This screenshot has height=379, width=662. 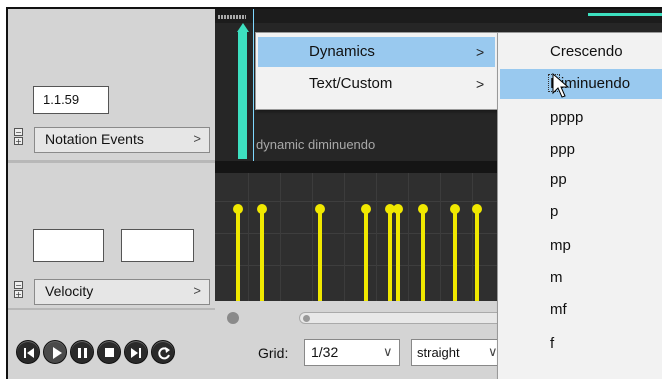 What do you see at coordinates (586, 51) in the screenshot?
I see `submenu-item-label: Crescendo` at bounding box center [586, 51].